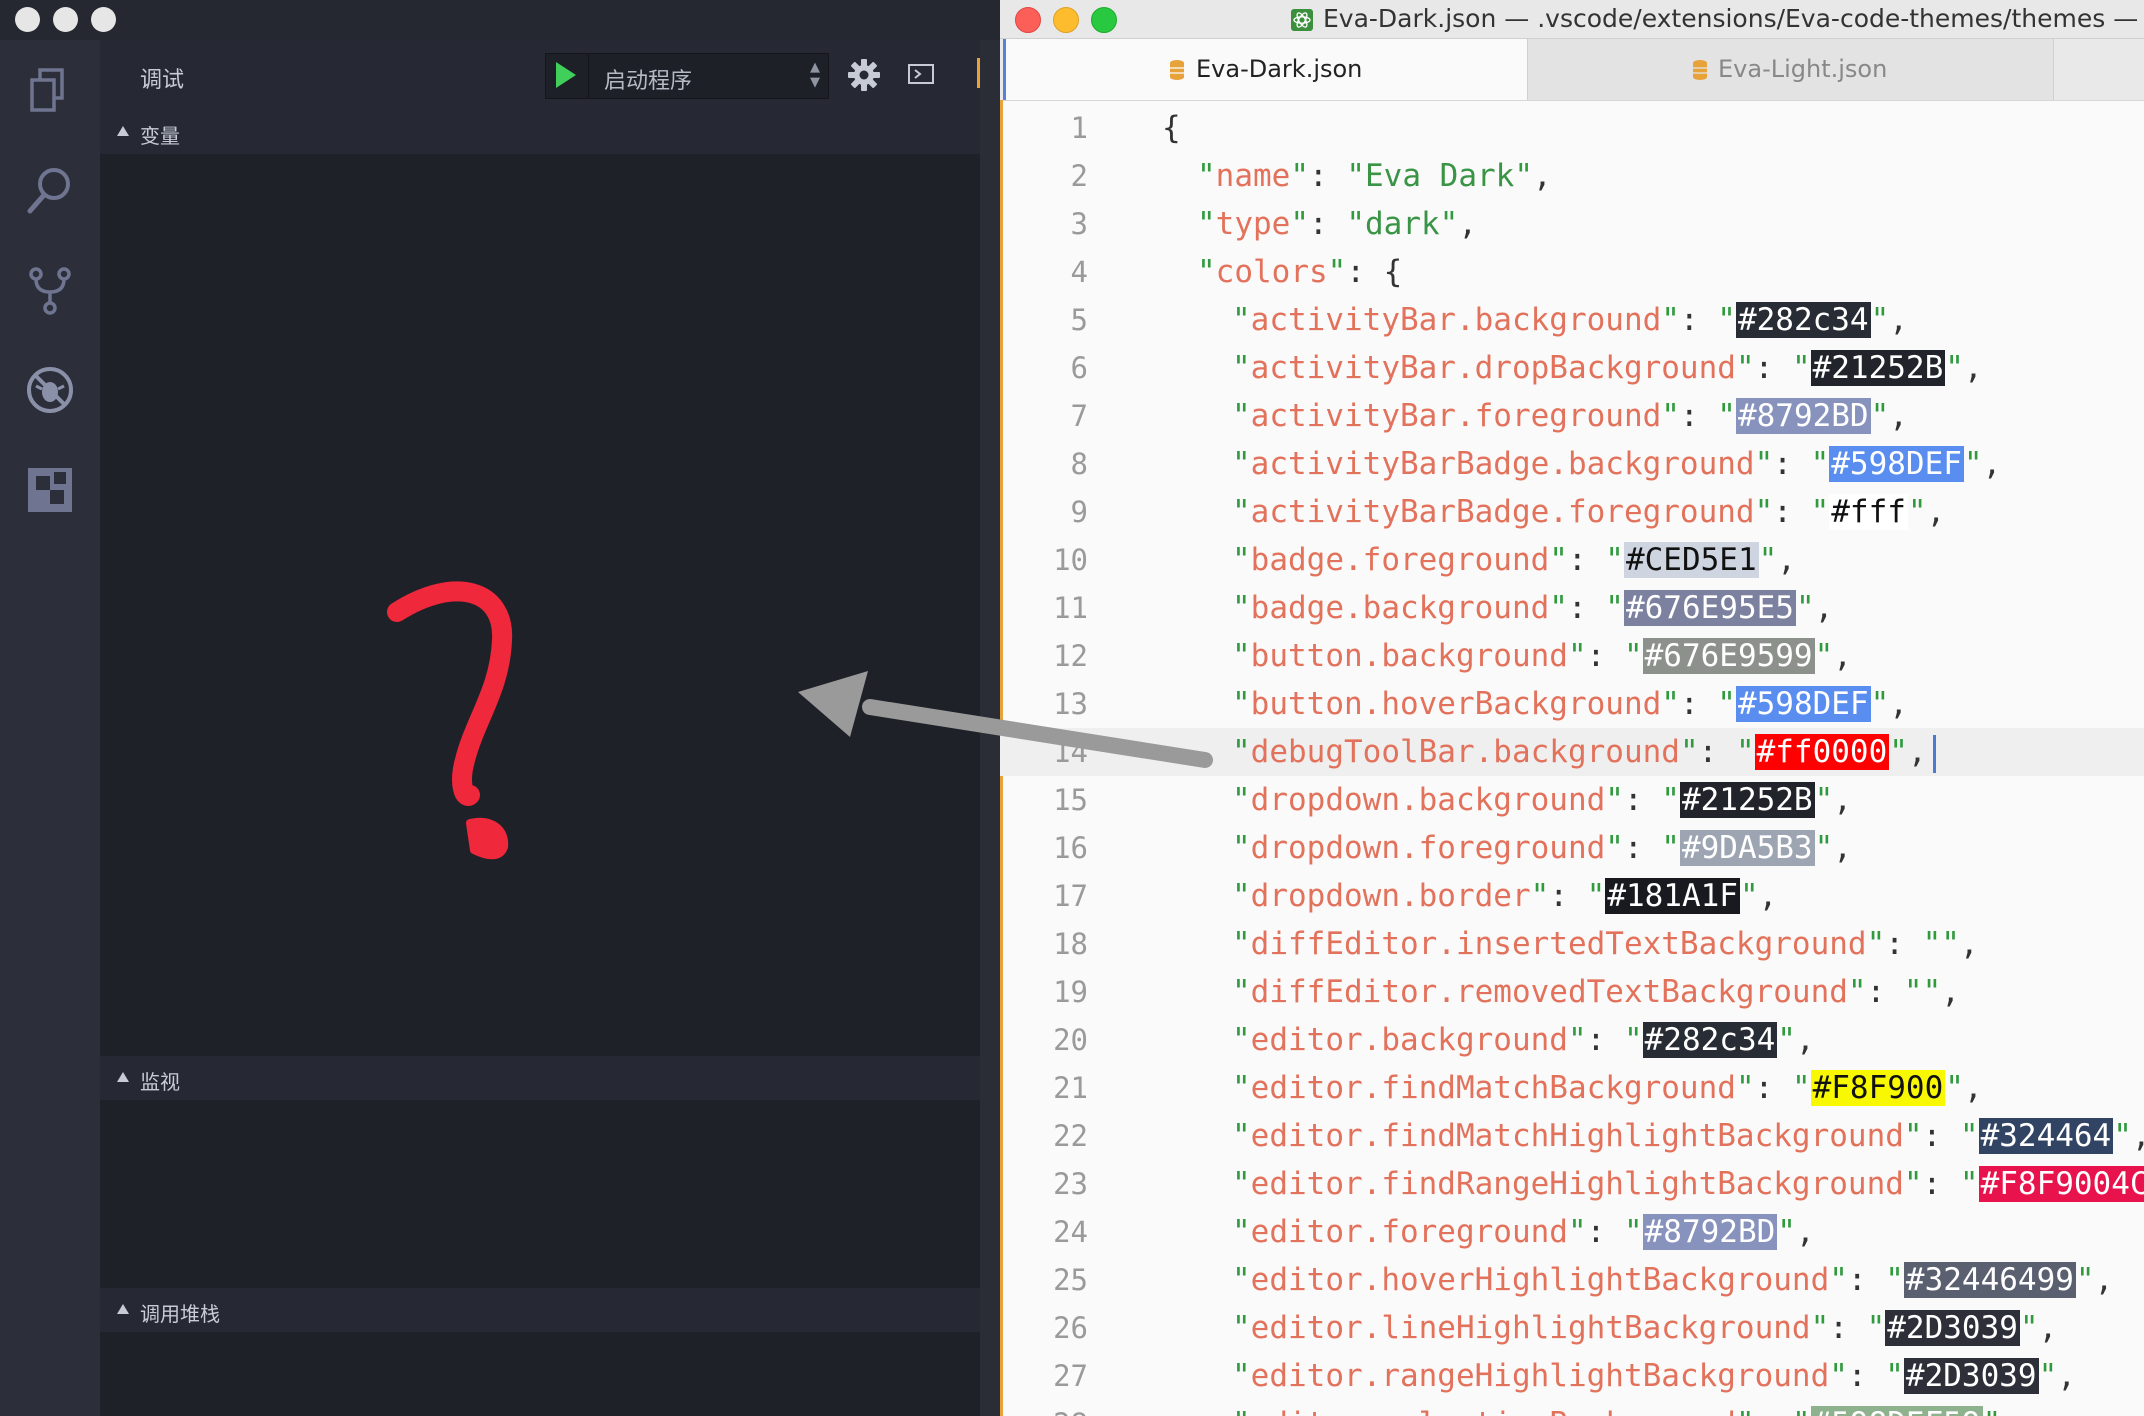  I want to click on color-swatch-value: #676E9599, so click(1728, 656).